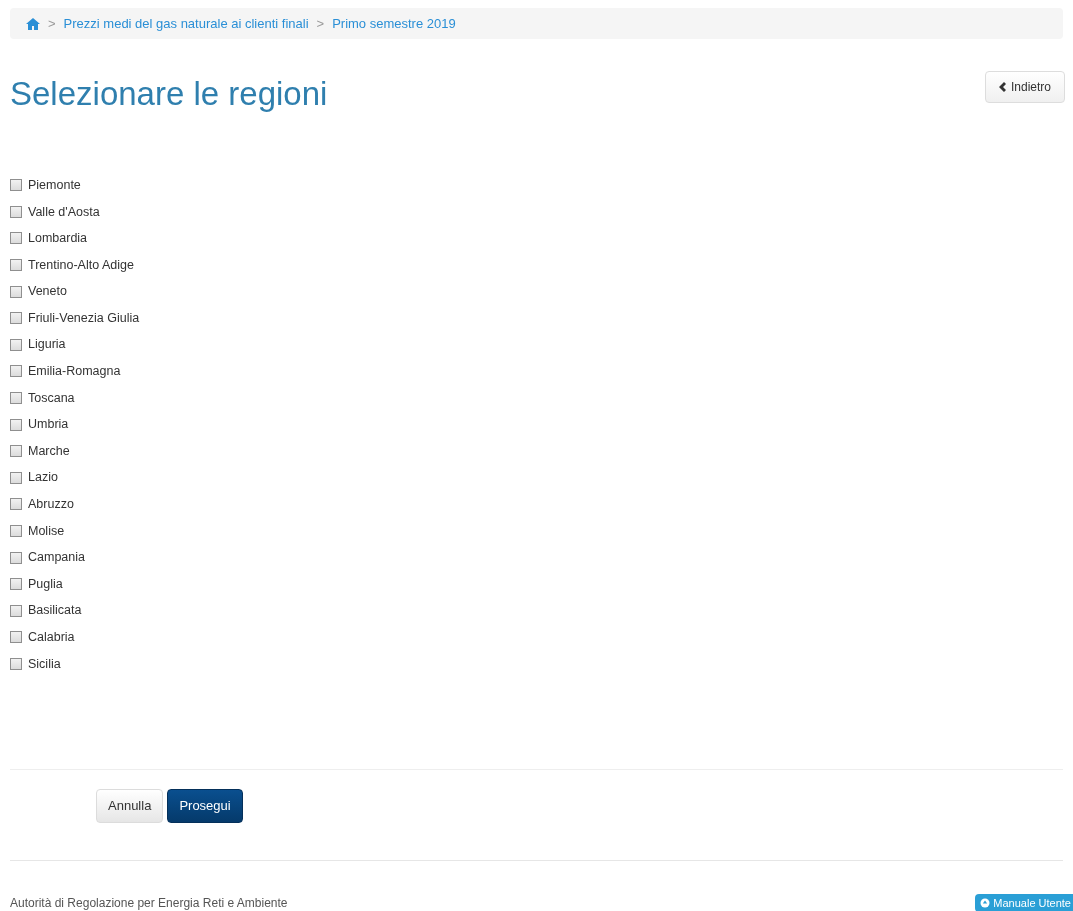 Image resolution: width=1073 pixels, height=911 pixels. What do you see at coordinates (130, 806) in the screenshot?
I see `form-button: Annulla` at bounding box center [130, 806].